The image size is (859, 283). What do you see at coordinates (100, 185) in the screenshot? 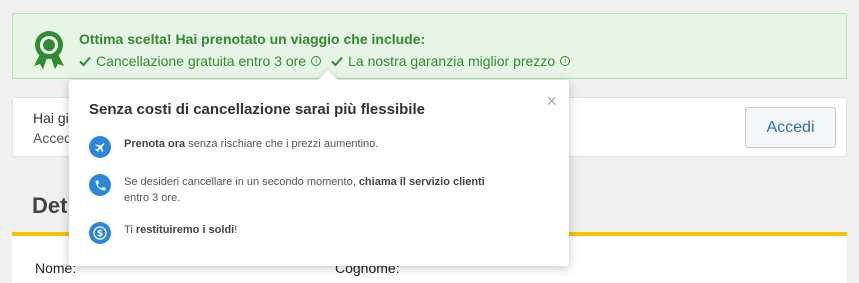
I see `phone-icon` at bounding box center [100, 185].